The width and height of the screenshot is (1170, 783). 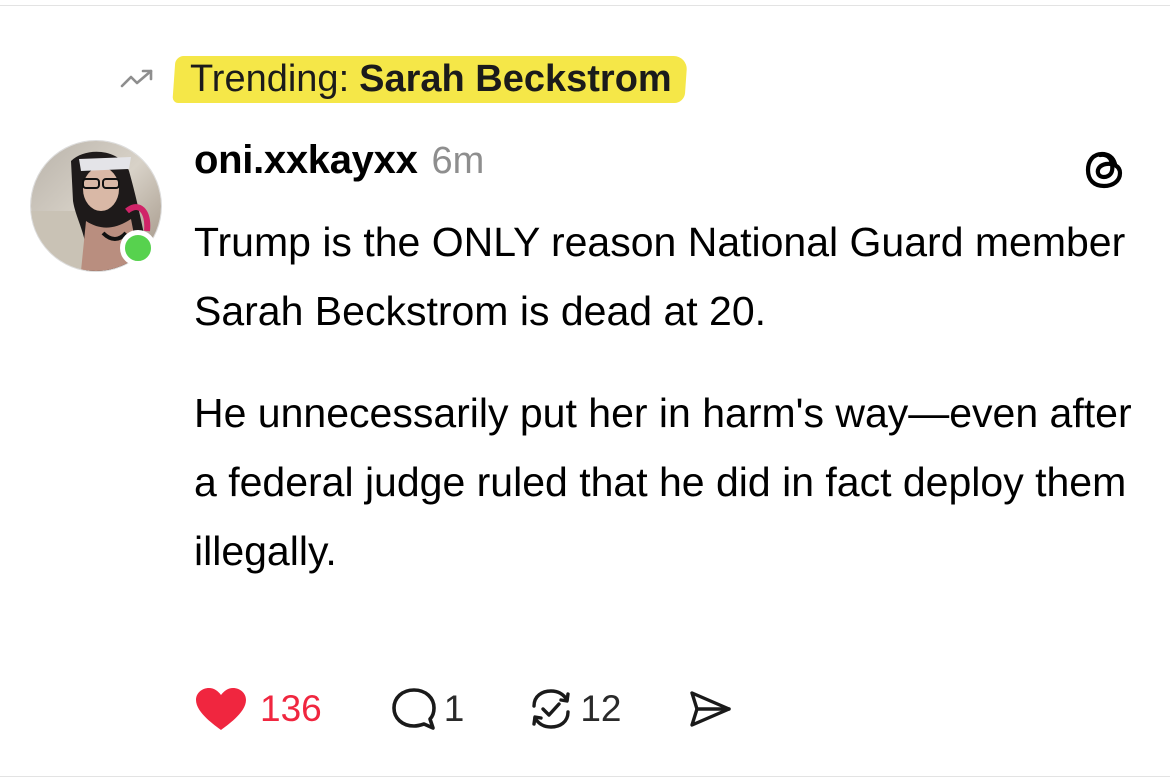 I want to click on trending-banner: Trending: Sarah Beckstrom, so click(x=402, y=79).